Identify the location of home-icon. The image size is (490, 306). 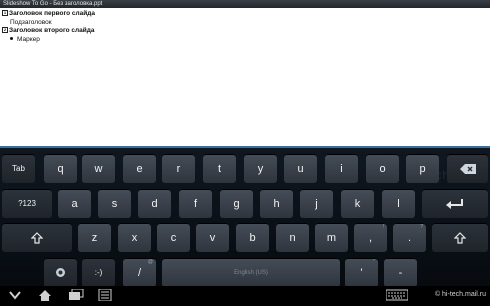
(45, 297).